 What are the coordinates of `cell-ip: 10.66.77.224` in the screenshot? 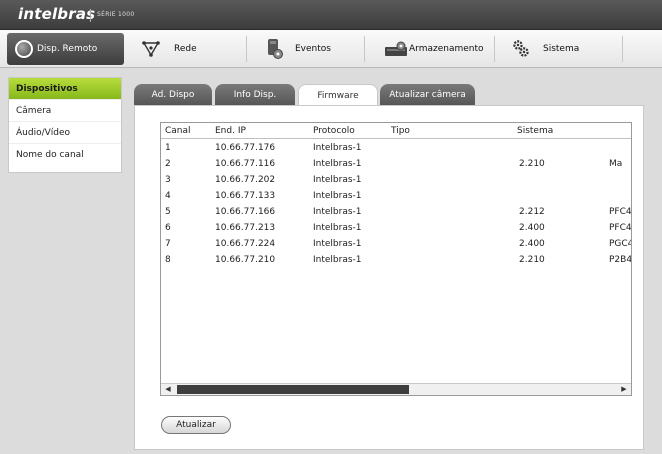 It's located at (245, 244).